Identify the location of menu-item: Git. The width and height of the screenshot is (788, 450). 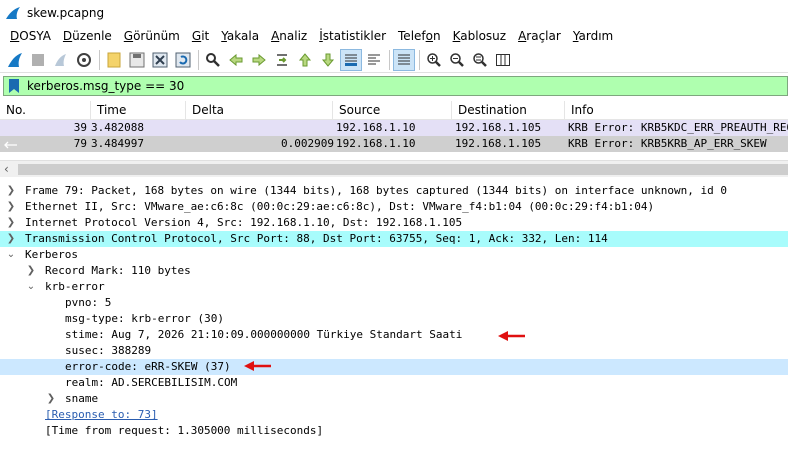
(200, 36).